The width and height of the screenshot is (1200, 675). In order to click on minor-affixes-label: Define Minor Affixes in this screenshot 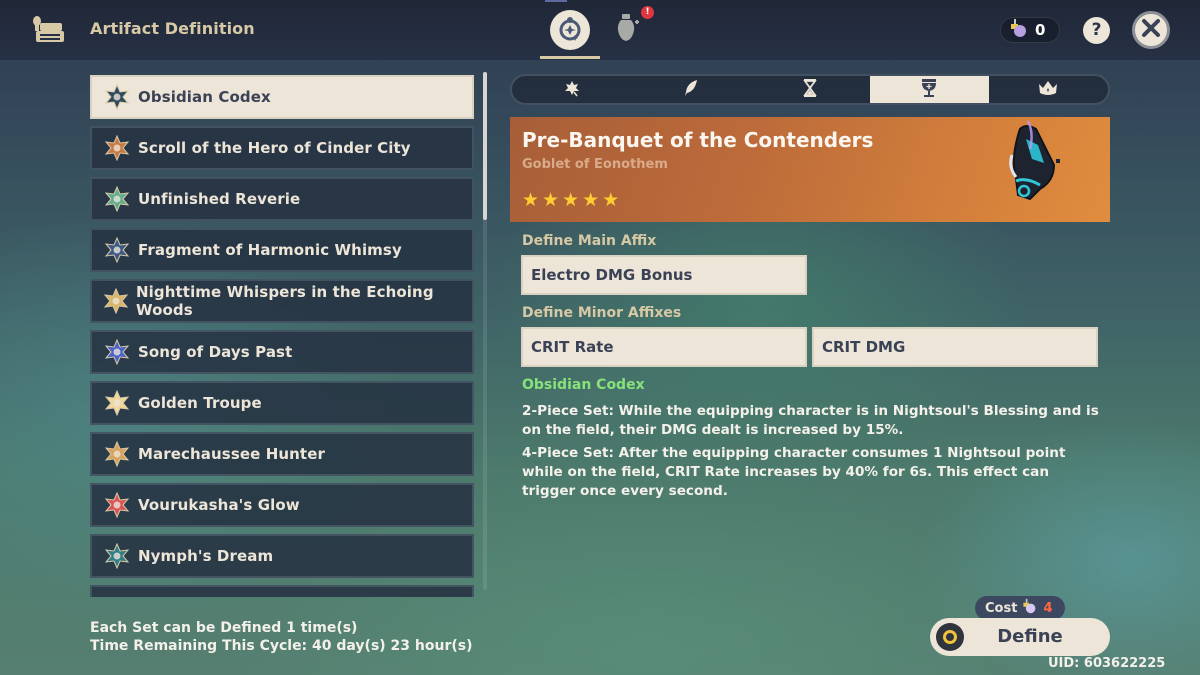, I will do `click(602, 313)`.